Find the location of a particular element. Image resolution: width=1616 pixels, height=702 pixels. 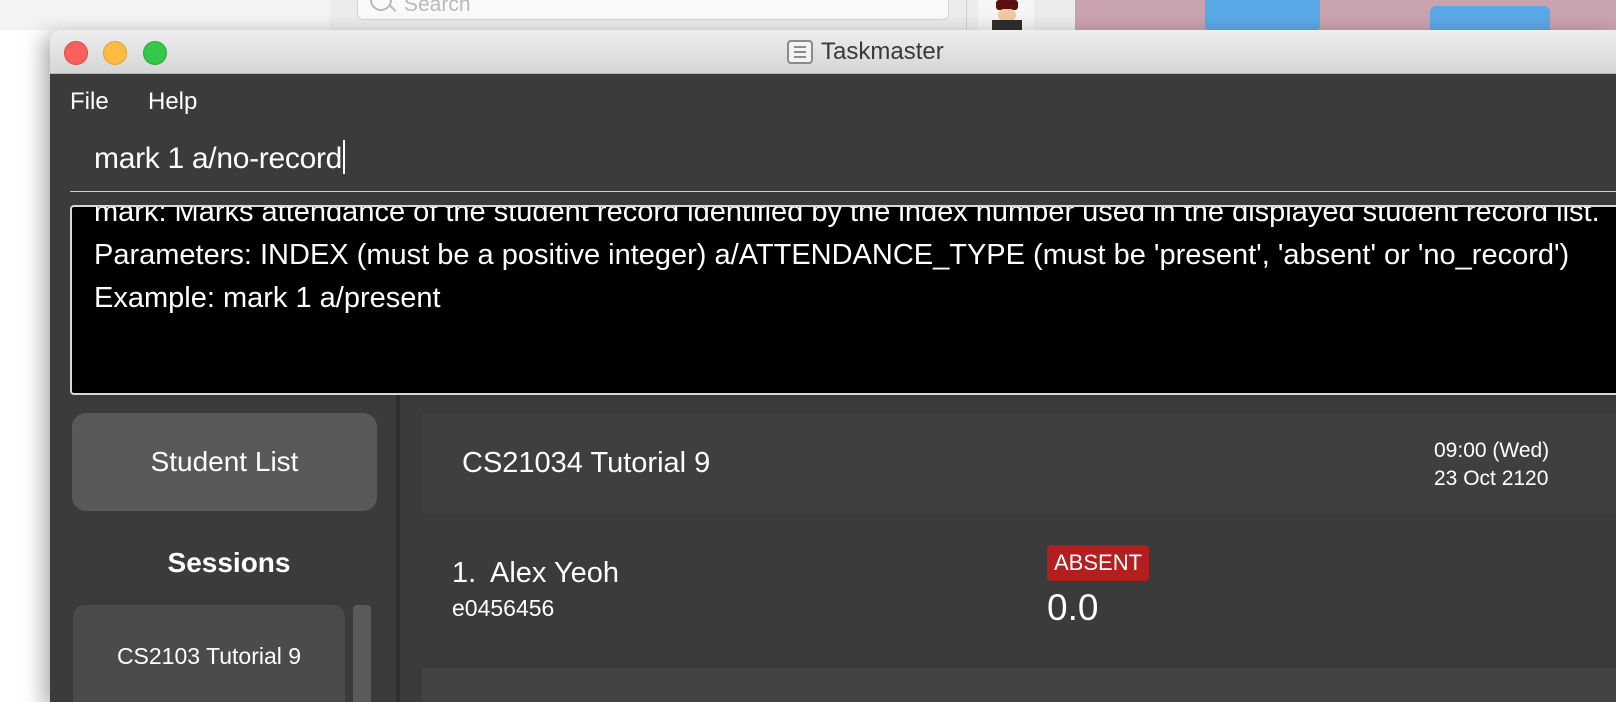

minimize-window-button is located at coordinates (115, 53).